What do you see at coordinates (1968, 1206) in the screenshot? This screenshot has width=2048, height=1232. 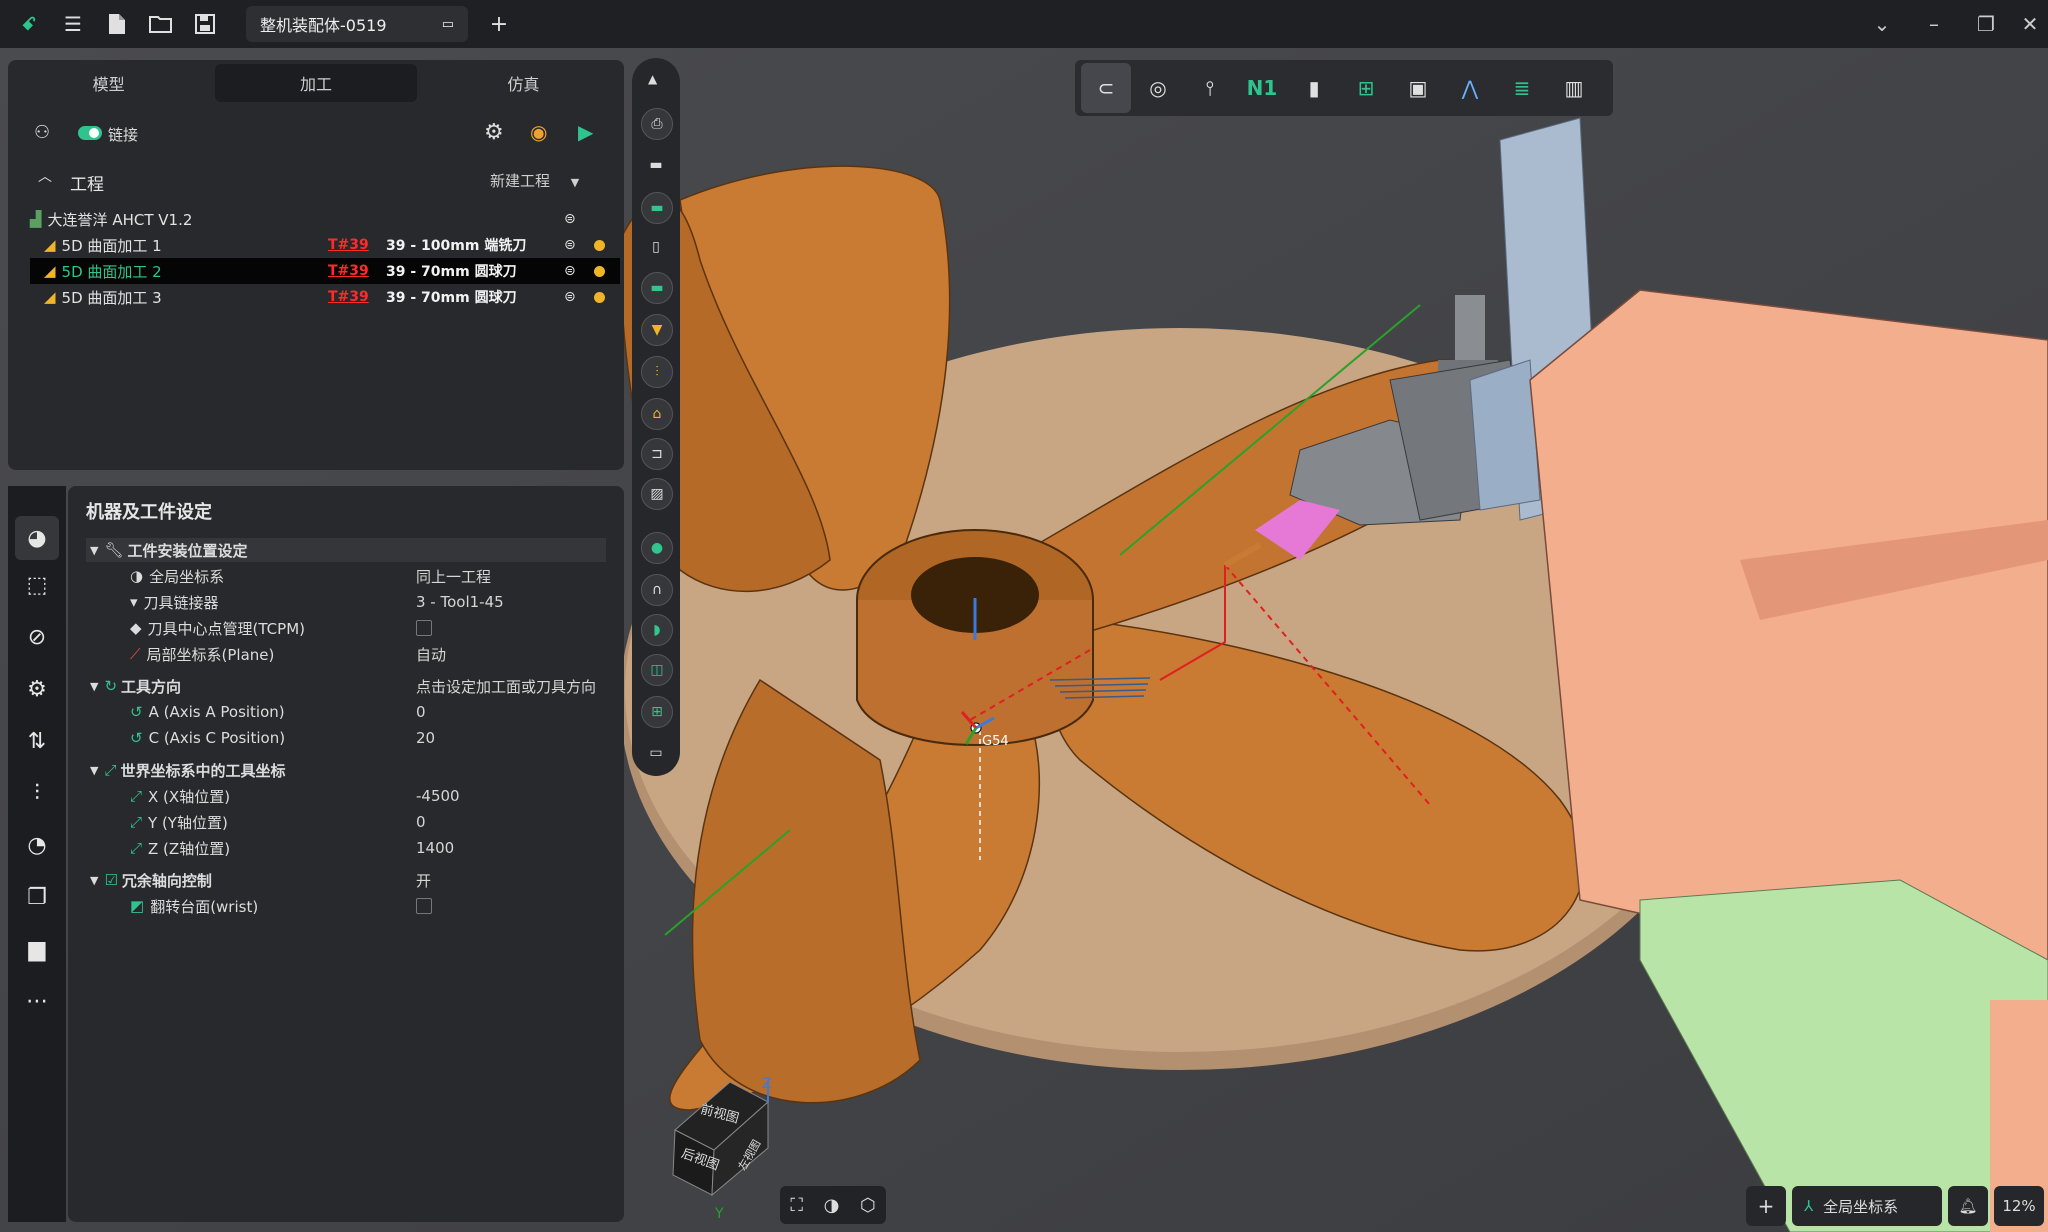 I see `bell-icon: 🔔︎` at bounding box center [1968, 1206].